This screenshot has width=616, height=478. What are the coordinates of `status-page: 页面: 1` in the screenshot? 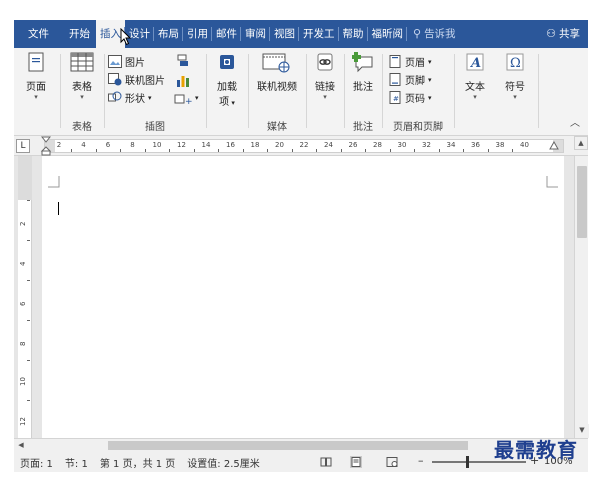 It's located at (36, 462).